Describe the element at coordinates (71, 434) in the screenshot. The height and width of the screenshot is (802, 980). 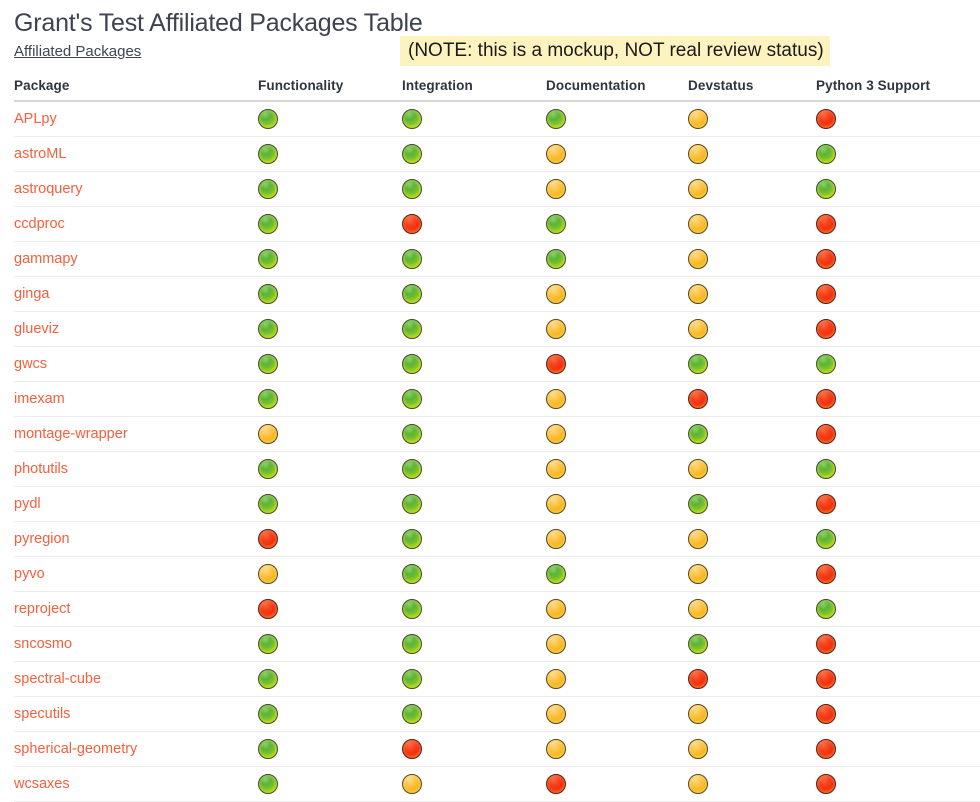
I see `package-link: montage-wrapper` at that location.